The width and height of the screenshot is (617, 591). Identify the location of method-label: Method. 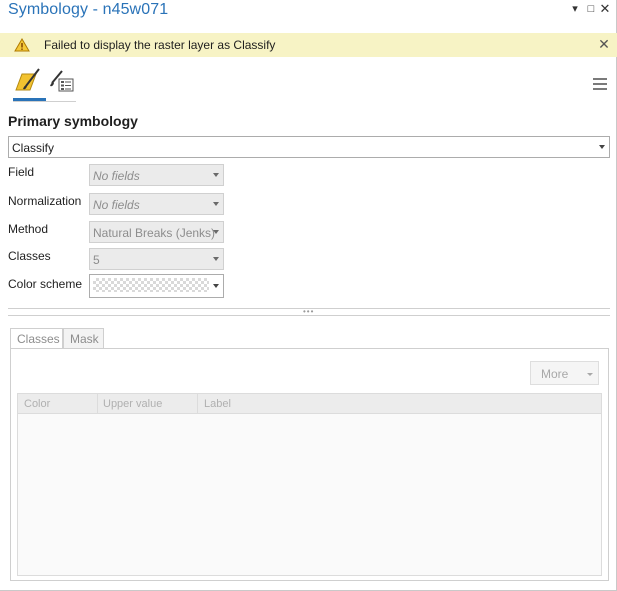
(28, 229).